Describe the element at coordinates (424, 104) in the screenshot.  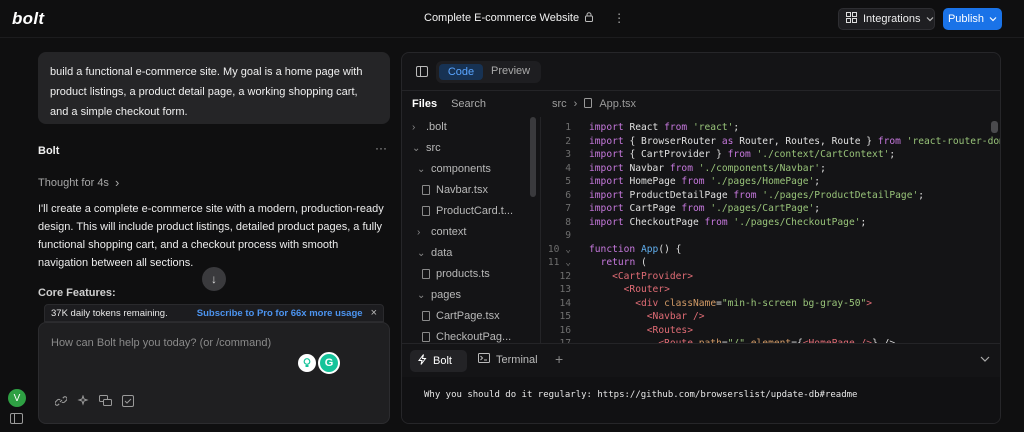
I see `tab-files: Files` at that location.